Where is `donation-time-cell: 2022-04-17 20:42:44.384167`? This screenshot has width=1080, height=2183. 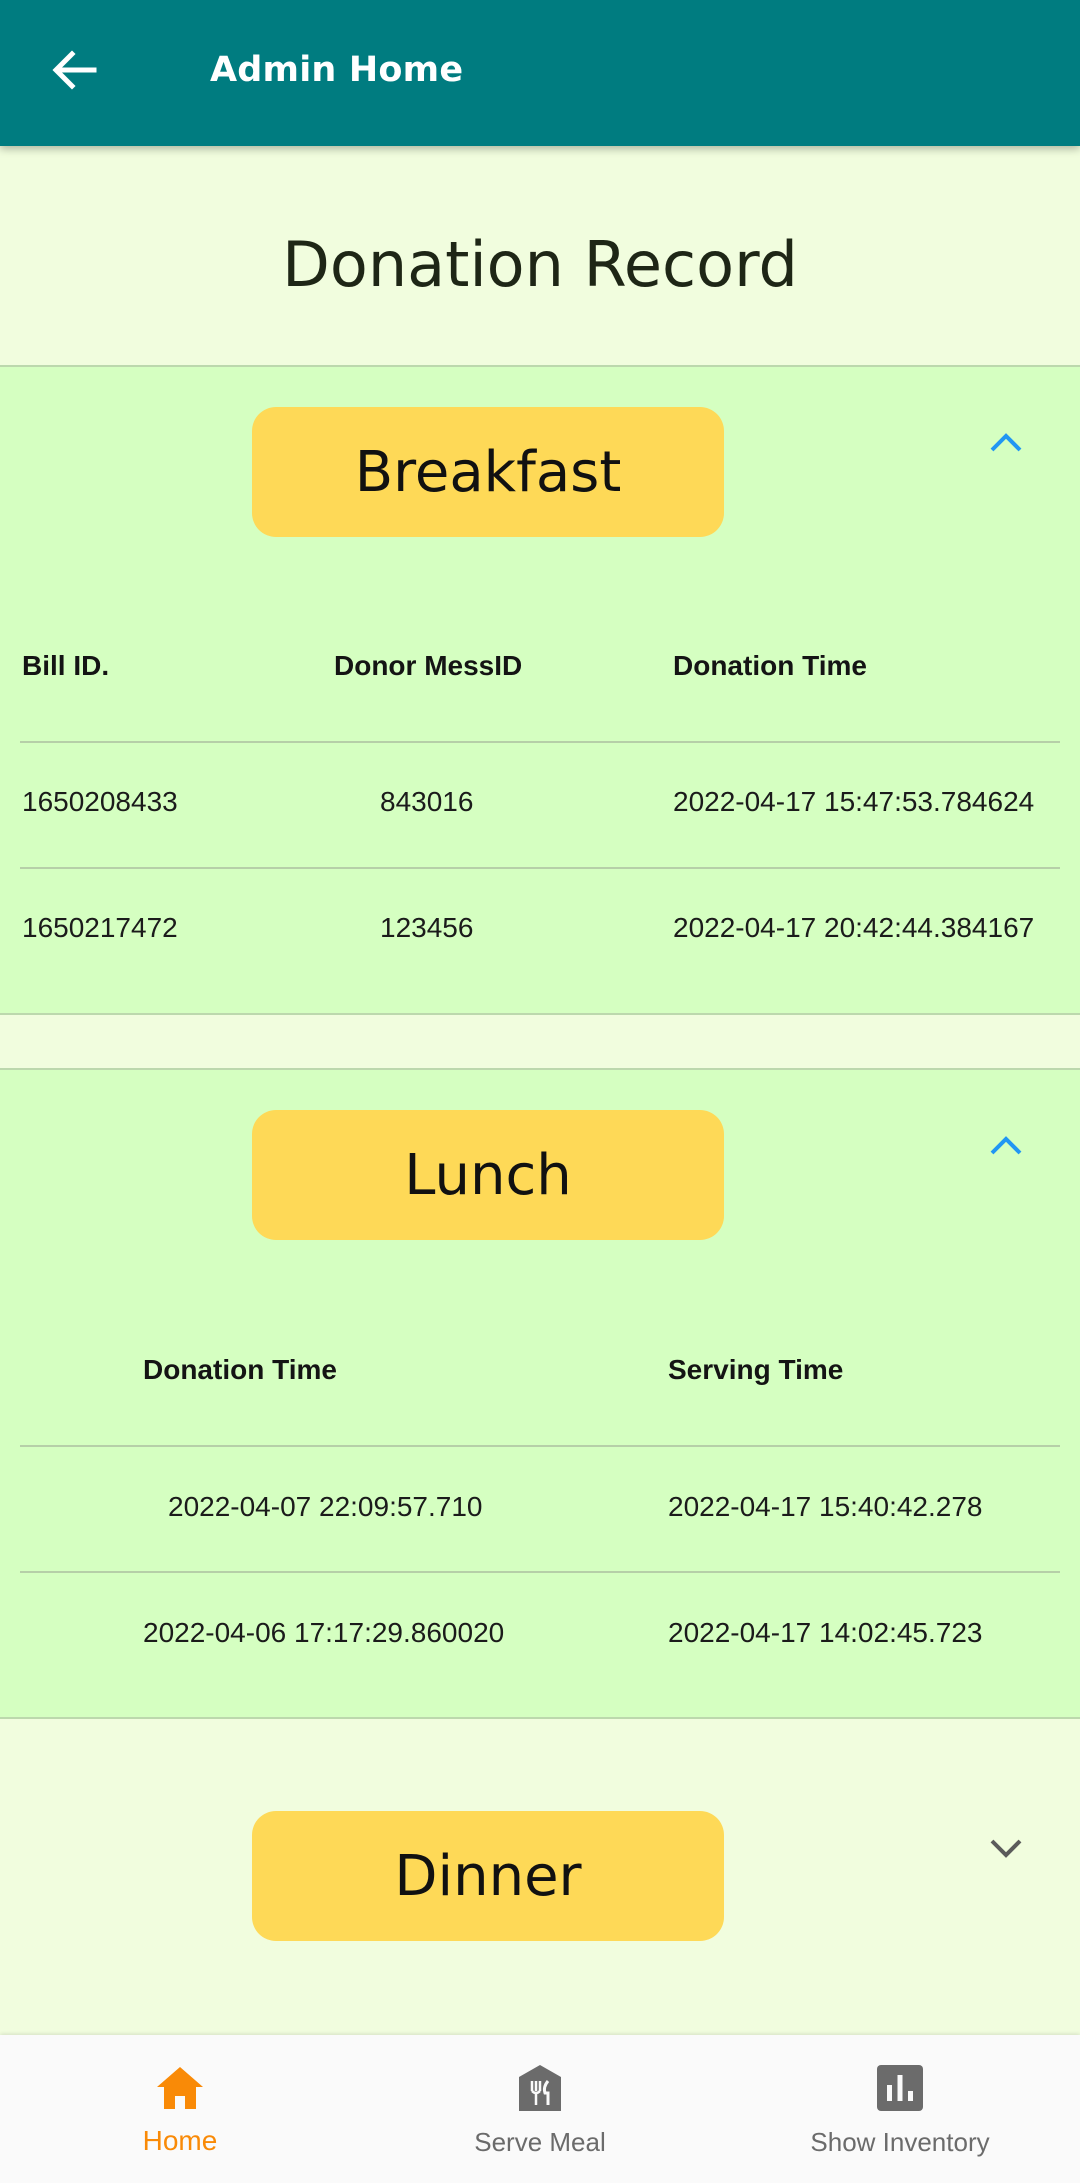
donation-time-cell: 2022-04-17 20:42:44.384167 is located at coordinates (854, 927).